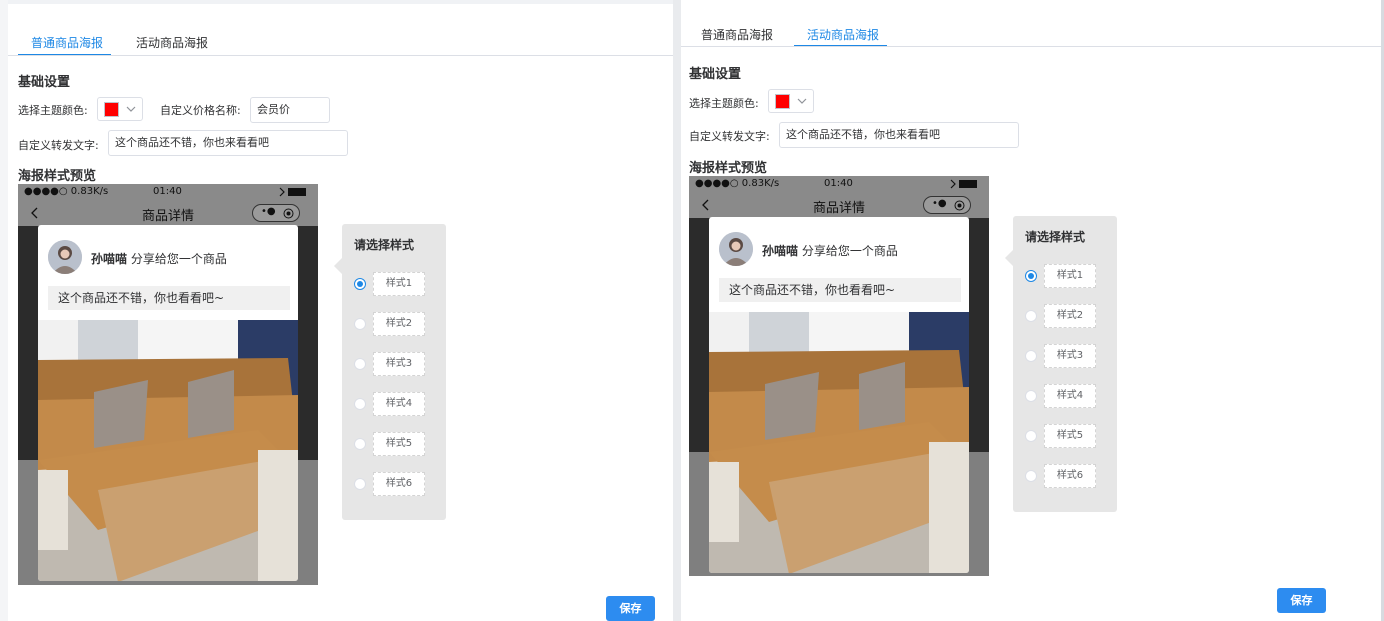 The width and height of the screenshot is (1384, 621). Describe the element at coordinates (340, 2) in the screenshot. I see `top-strip` at that location.